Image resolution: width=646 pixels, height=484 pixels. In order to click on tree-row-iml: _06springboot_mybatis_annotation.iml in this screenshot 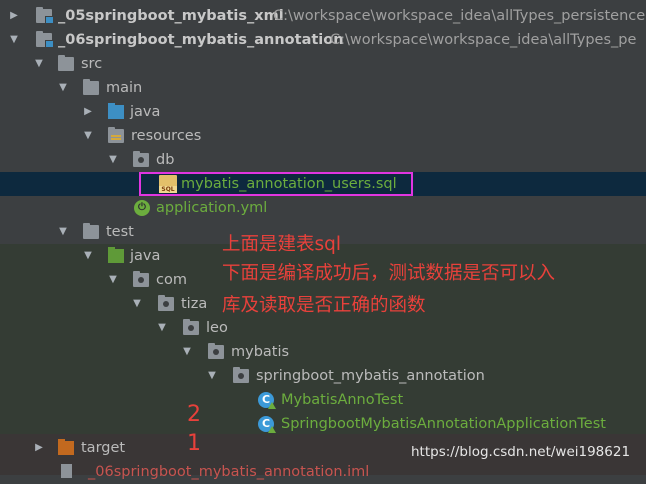, I will do `click(323, 472)`.